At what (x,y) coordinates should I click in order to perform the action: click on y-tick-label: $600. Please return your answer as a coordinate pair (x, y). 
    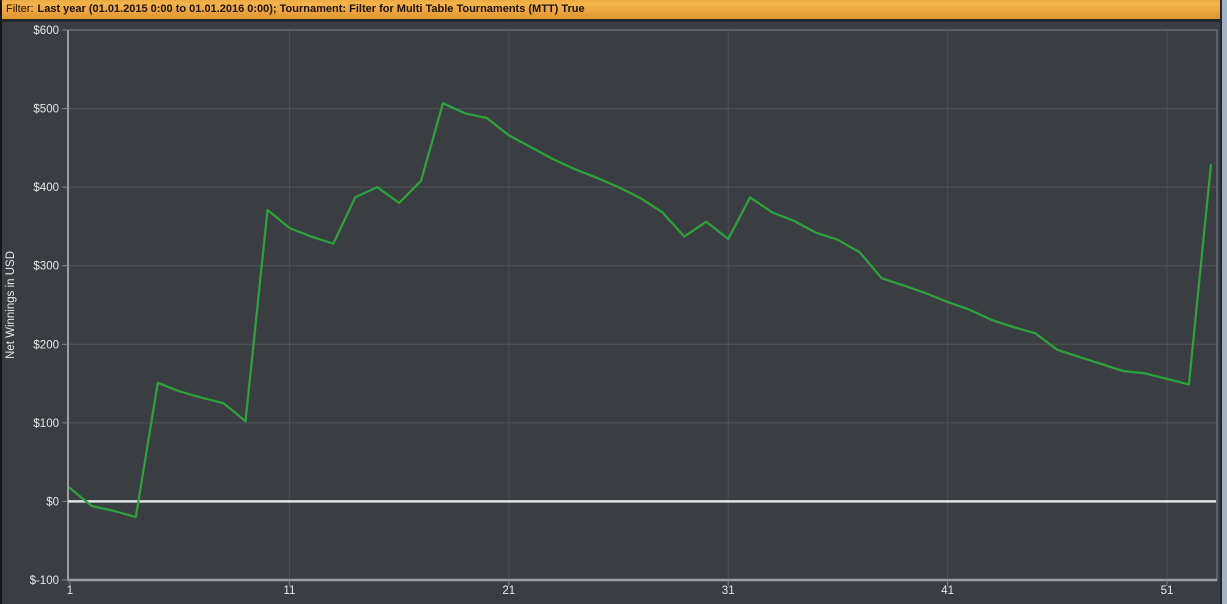
    Looking at the image, I should click on (46, 31).